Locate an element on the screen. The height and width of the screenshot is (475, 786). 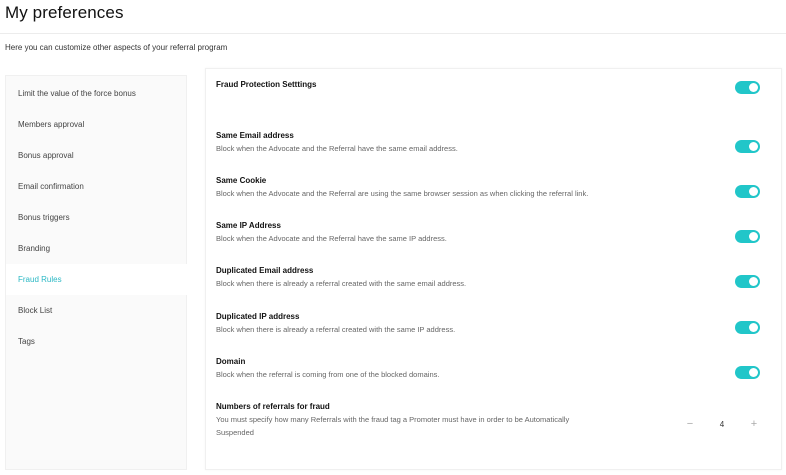
setting-title-duplicated-email: Duplicated Email address is located at coordinates (265, 270).